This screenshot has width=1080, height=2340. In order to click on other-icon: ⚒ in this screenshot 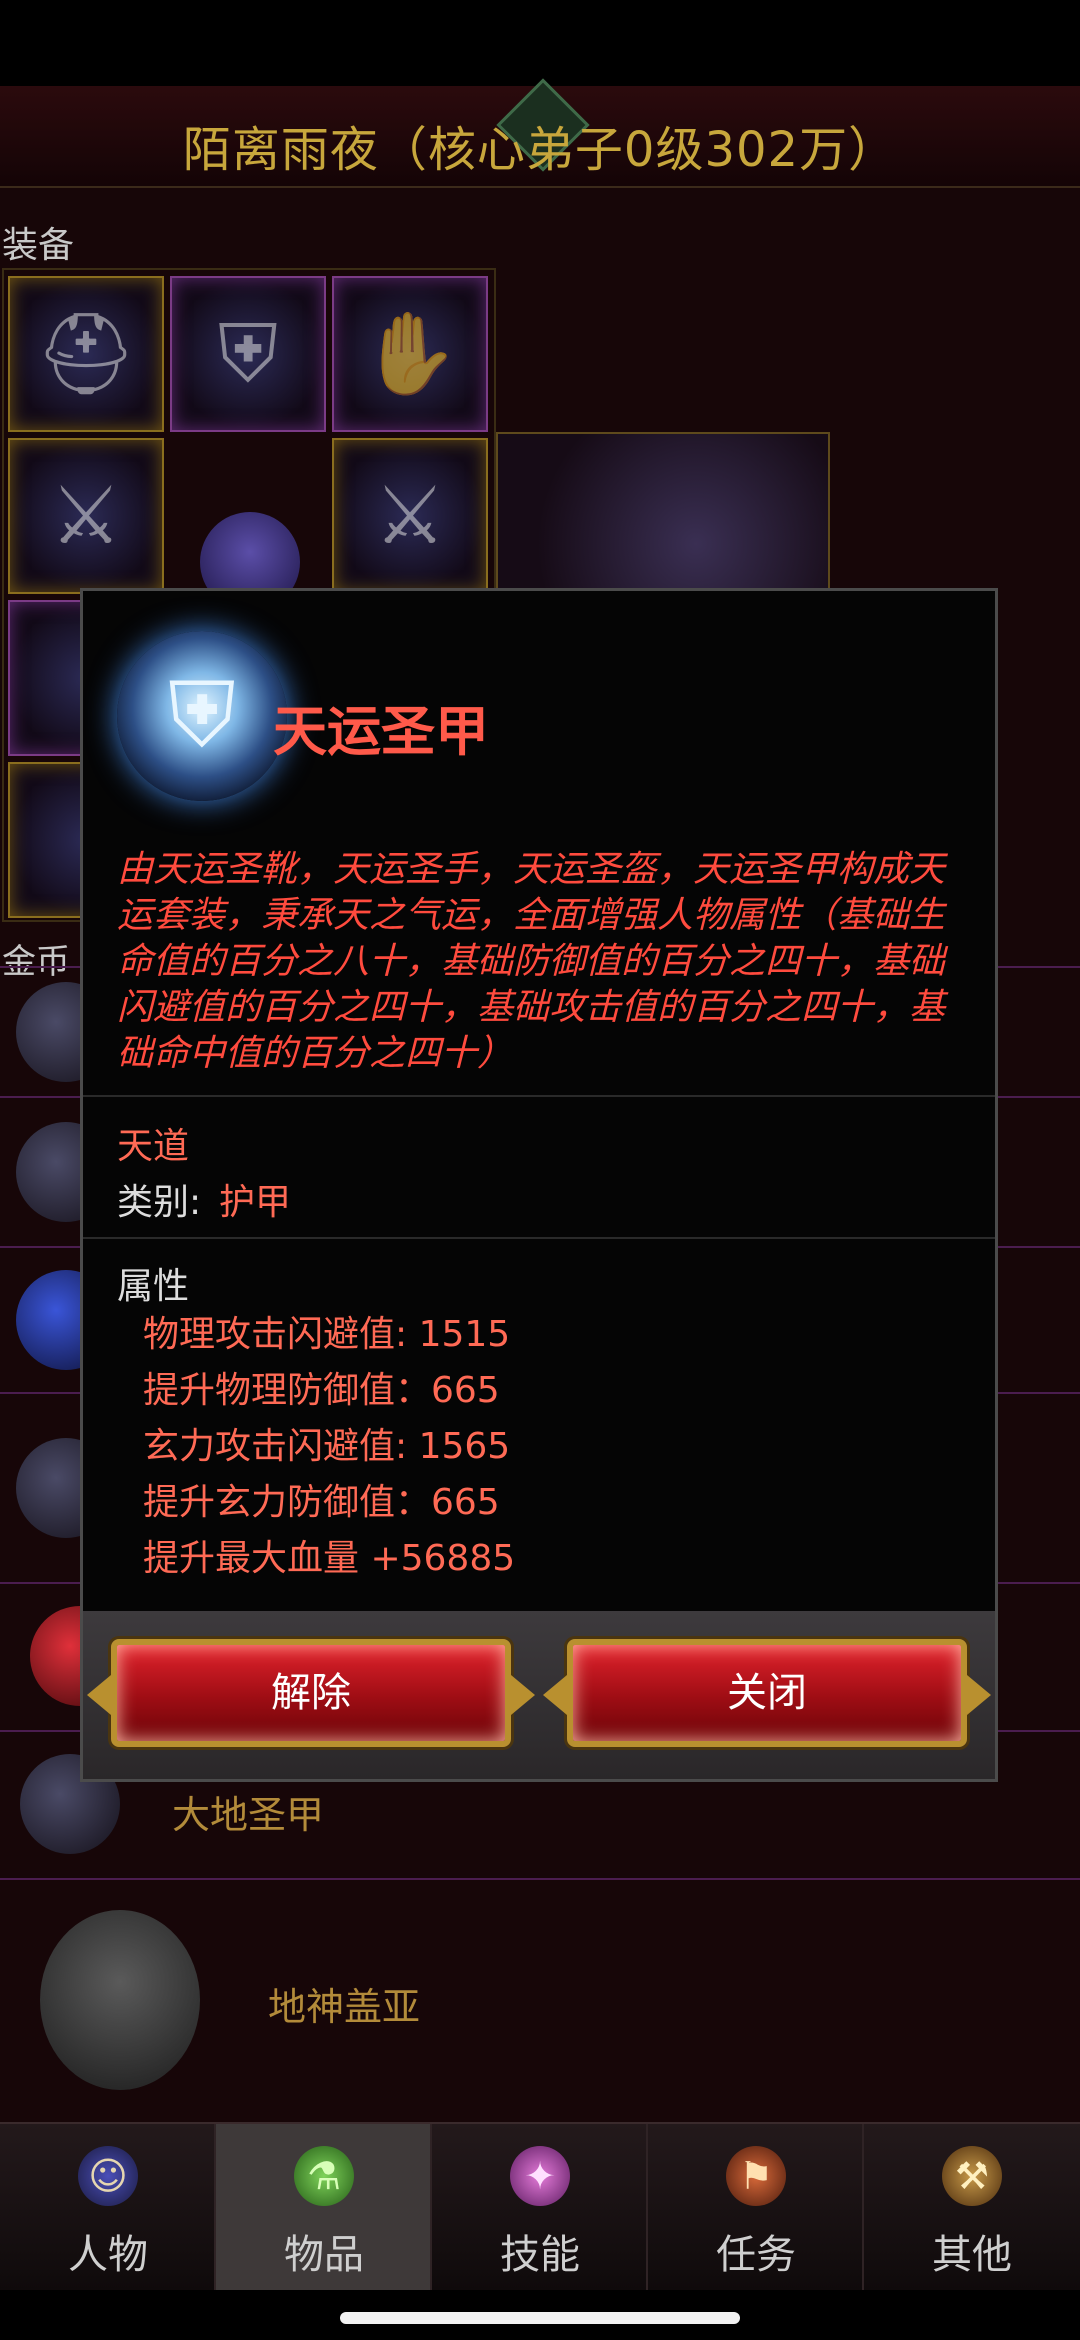, I will do `click(972, 2176)`.